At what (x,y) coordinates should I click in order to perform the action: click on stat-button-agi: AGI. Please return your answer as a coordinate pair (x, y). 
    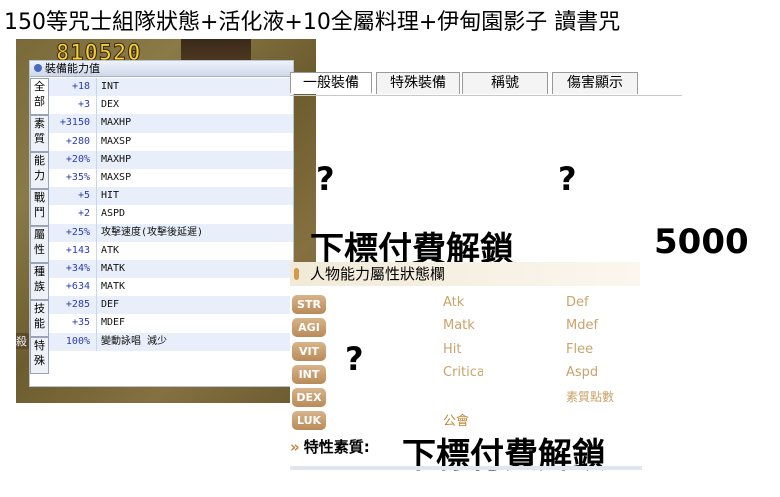
    Looking at the image, I should click on (309, 327).